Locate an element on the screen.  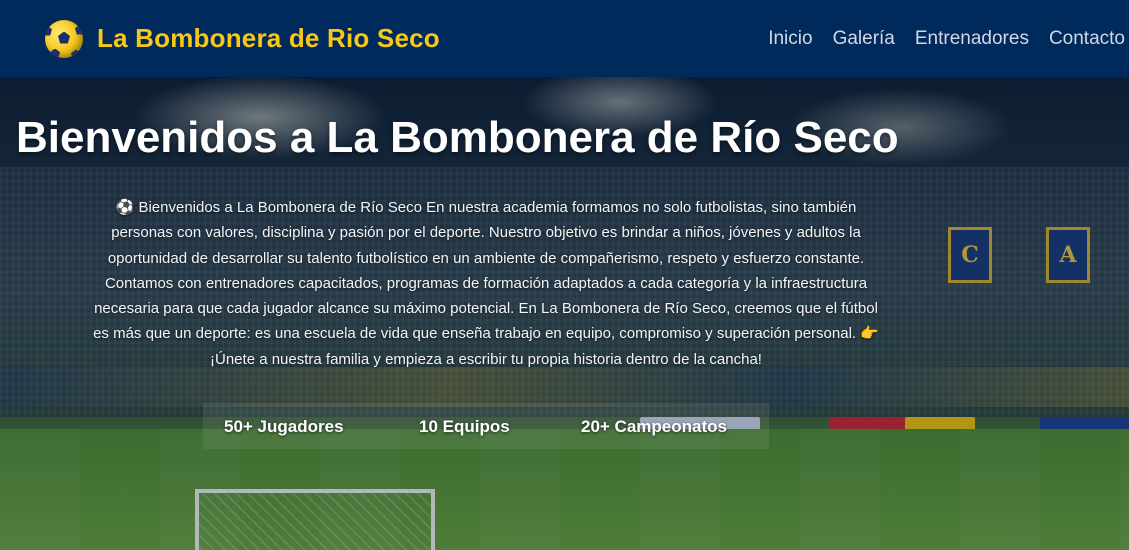
nav-link-galeria: Galería is located at coordinates (864, 39).